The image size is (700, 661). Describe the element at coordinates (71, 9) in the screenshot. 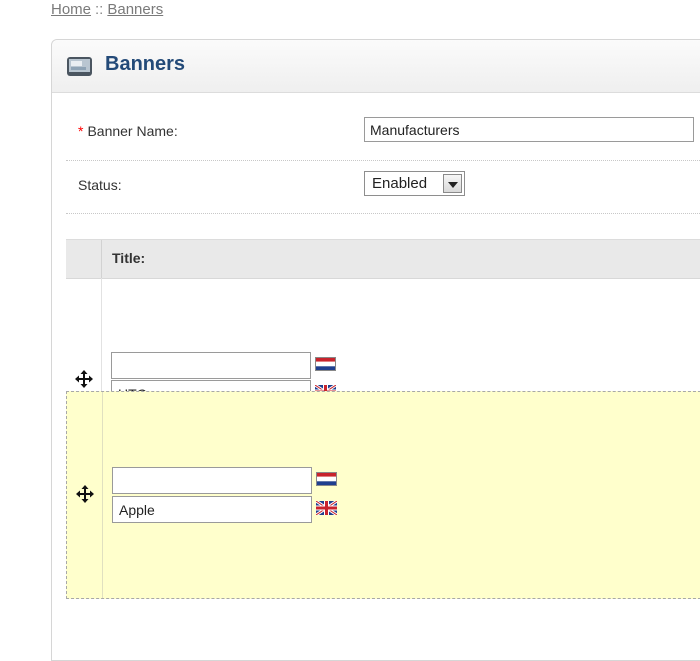

I see `breadcrumb-home-link: Home` at that location.